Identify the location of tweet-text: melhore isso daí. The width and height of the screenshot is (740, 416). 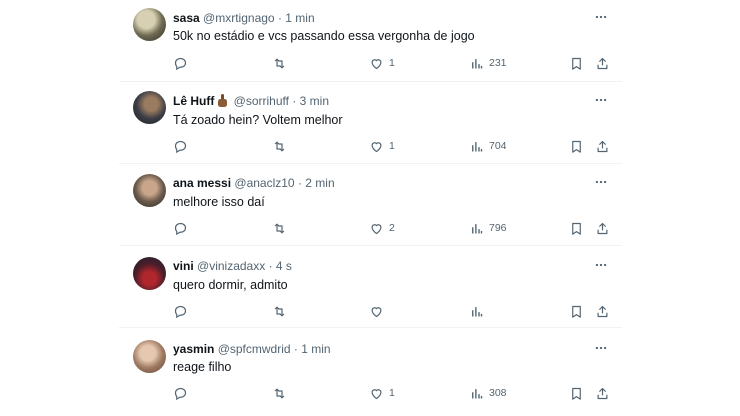
(219, 202).